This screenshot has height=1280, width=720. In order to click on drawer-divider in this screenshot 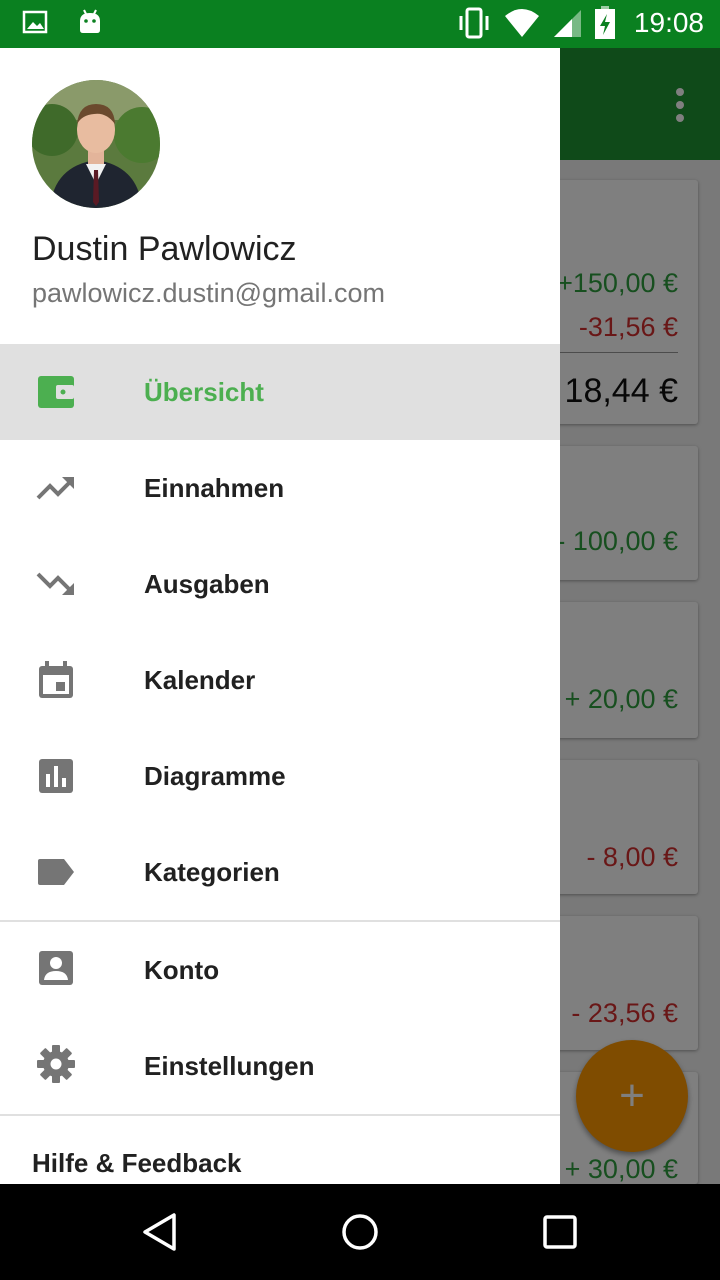, I will do `click(280, 1115)`.